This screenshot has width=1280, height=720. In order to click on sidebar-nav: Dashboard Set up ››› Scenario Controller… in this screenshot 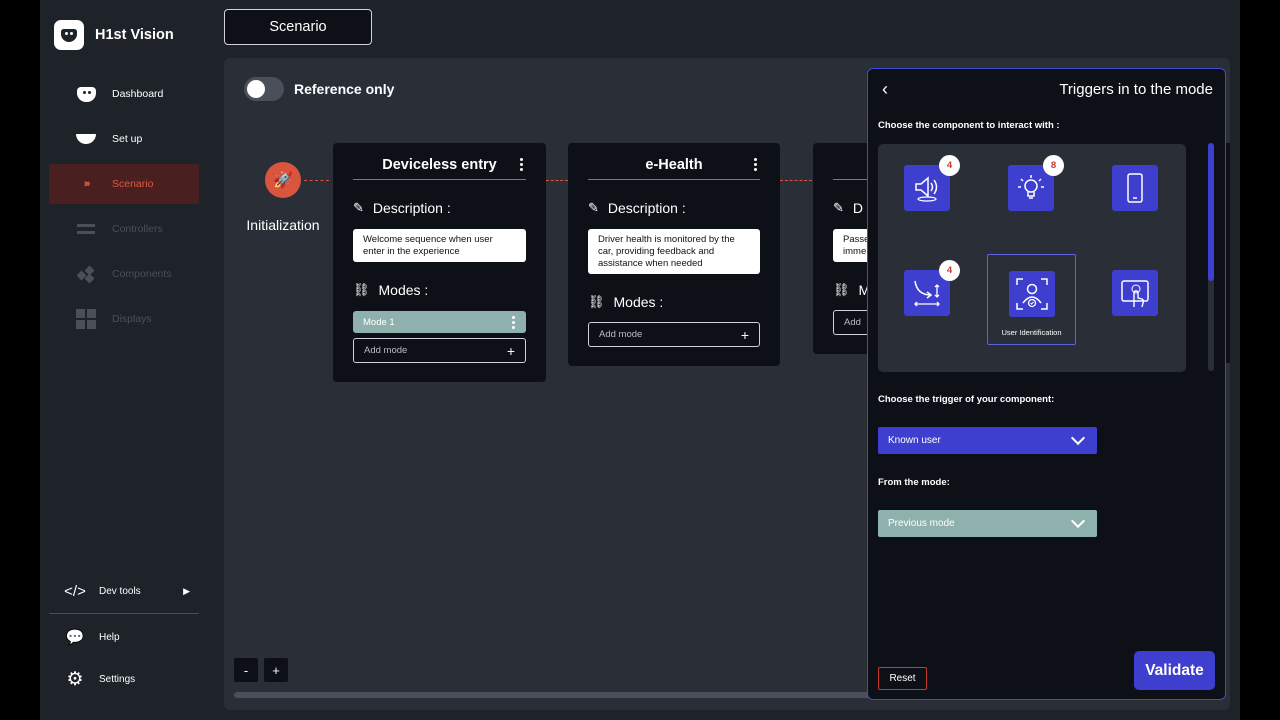, I will do `click(124, 209)`.